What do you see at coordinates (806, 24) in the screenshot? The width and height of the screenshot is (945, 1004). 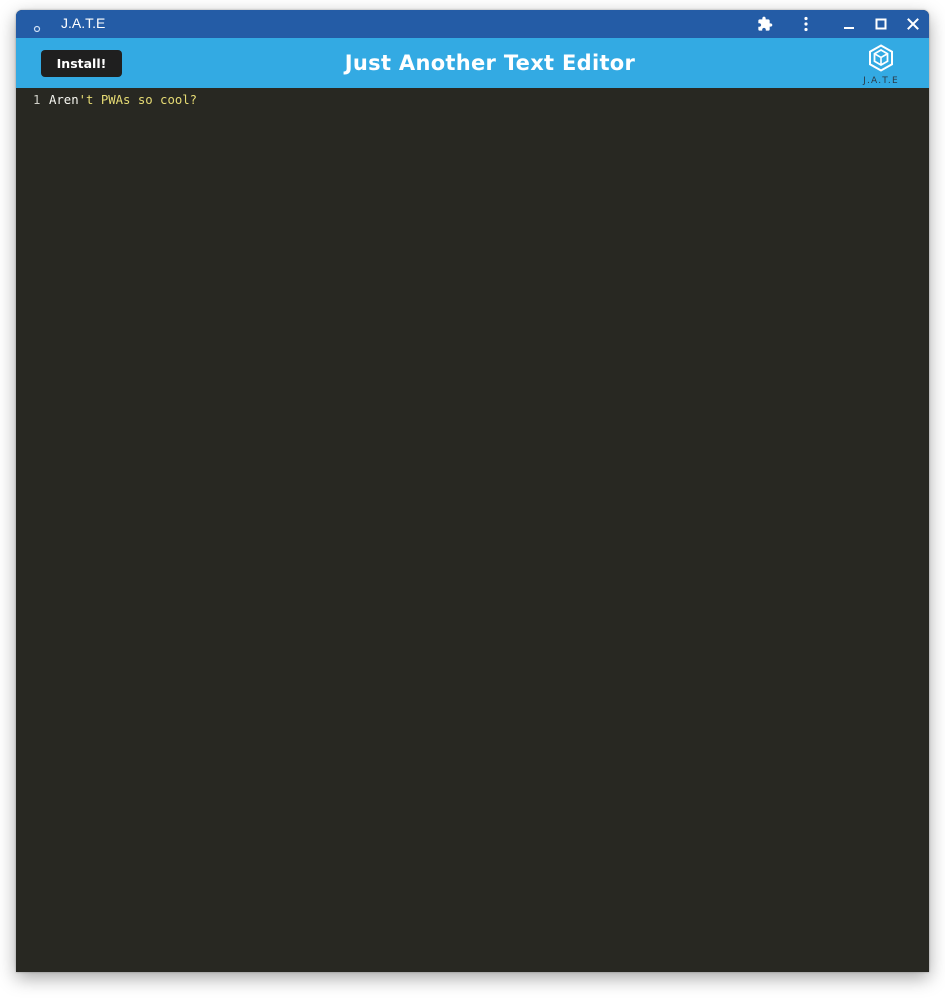 I see `kebab-menu-icon` at bounding box center [806, 24].